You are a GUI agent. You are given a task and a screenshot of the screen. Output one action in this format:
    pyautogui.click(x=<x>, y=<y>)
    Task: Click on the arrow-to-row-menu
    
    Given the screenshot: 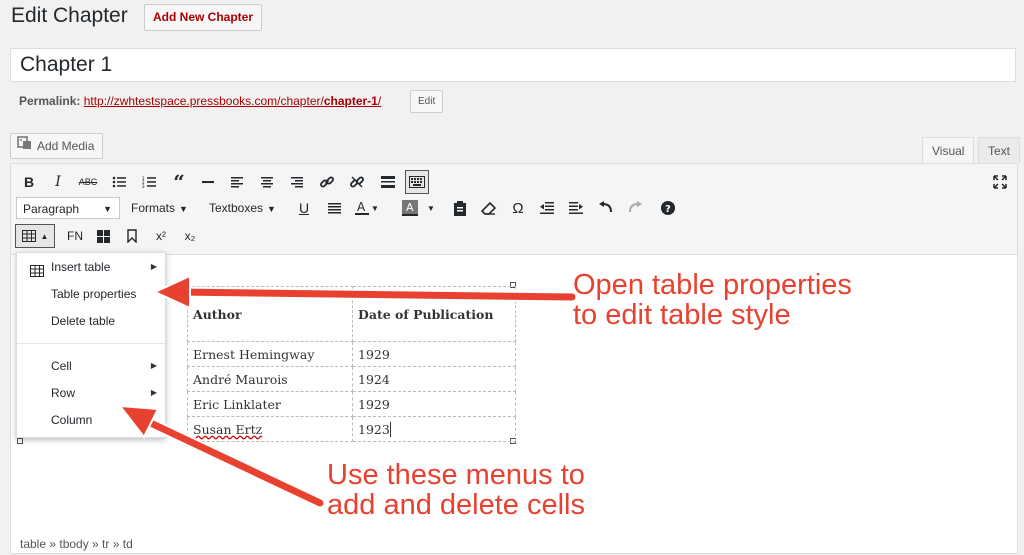 What is the action you would take?
    pyautogui.click(x=221, y=456)
    